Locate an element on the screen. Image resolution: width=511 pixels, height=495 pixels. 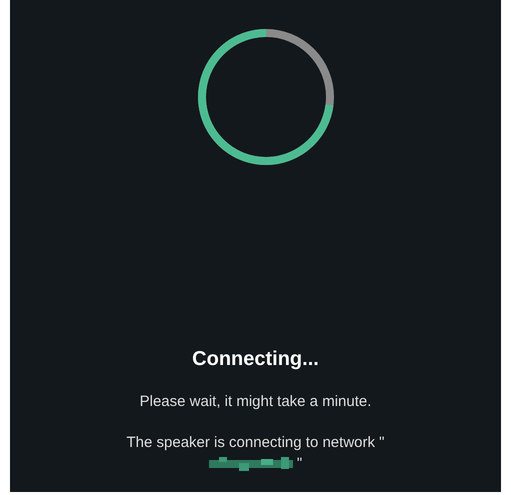
network-message: The speaker is connecting to network " is located at coordinates (255, 442).